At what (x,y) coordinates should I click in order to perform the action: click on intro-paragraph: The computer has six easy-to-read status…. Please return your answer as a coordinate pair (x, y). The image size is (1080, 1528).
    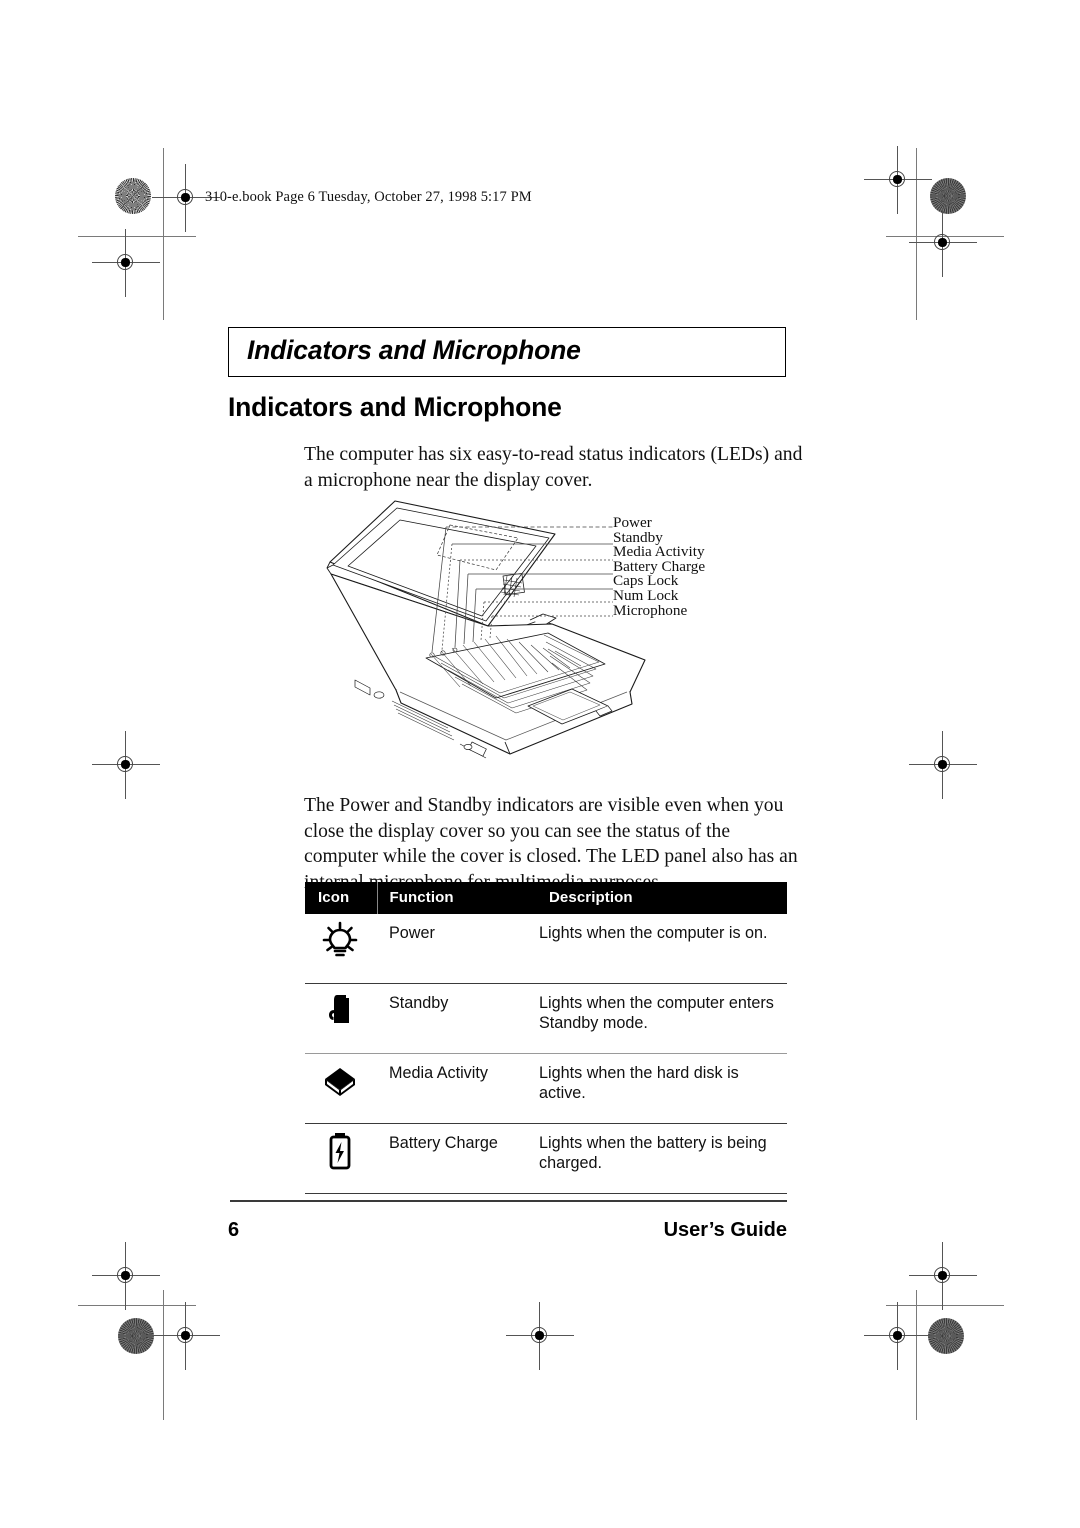
    Looking at the image, I should click on (553, 467).